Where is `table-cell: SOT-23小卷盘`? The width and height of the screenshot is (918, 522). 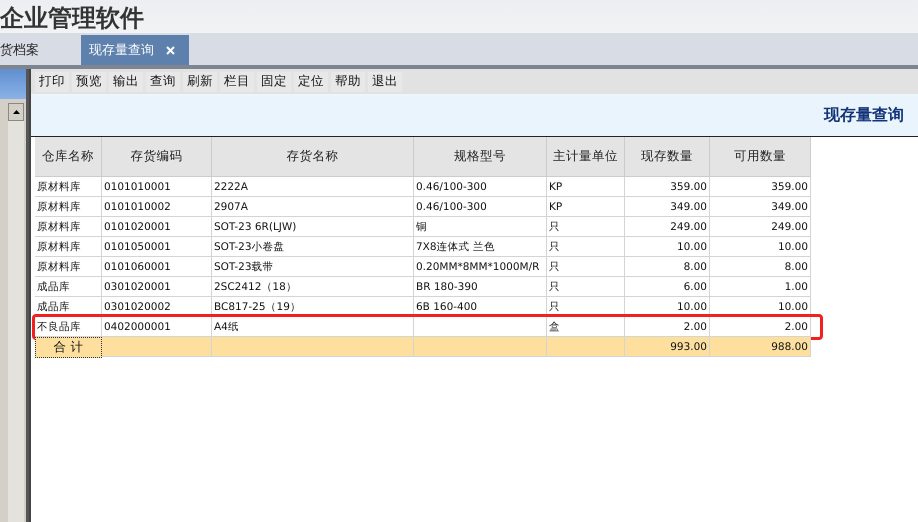
table-cell: SOT-23小卷盘 is located at coordinates (313, 247).